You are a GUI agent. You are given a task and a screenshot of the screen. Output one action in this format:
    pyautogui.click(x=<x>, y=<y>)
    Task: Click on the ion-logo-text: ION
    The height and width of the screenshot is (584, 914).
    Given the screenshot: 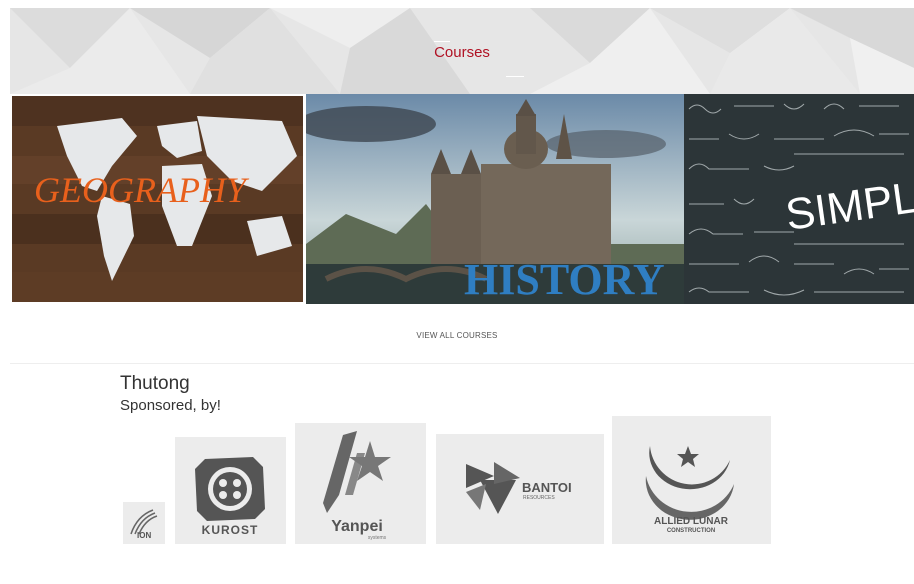 What is the action you would take?
    pyautogui.click(x=144, y=535)
    